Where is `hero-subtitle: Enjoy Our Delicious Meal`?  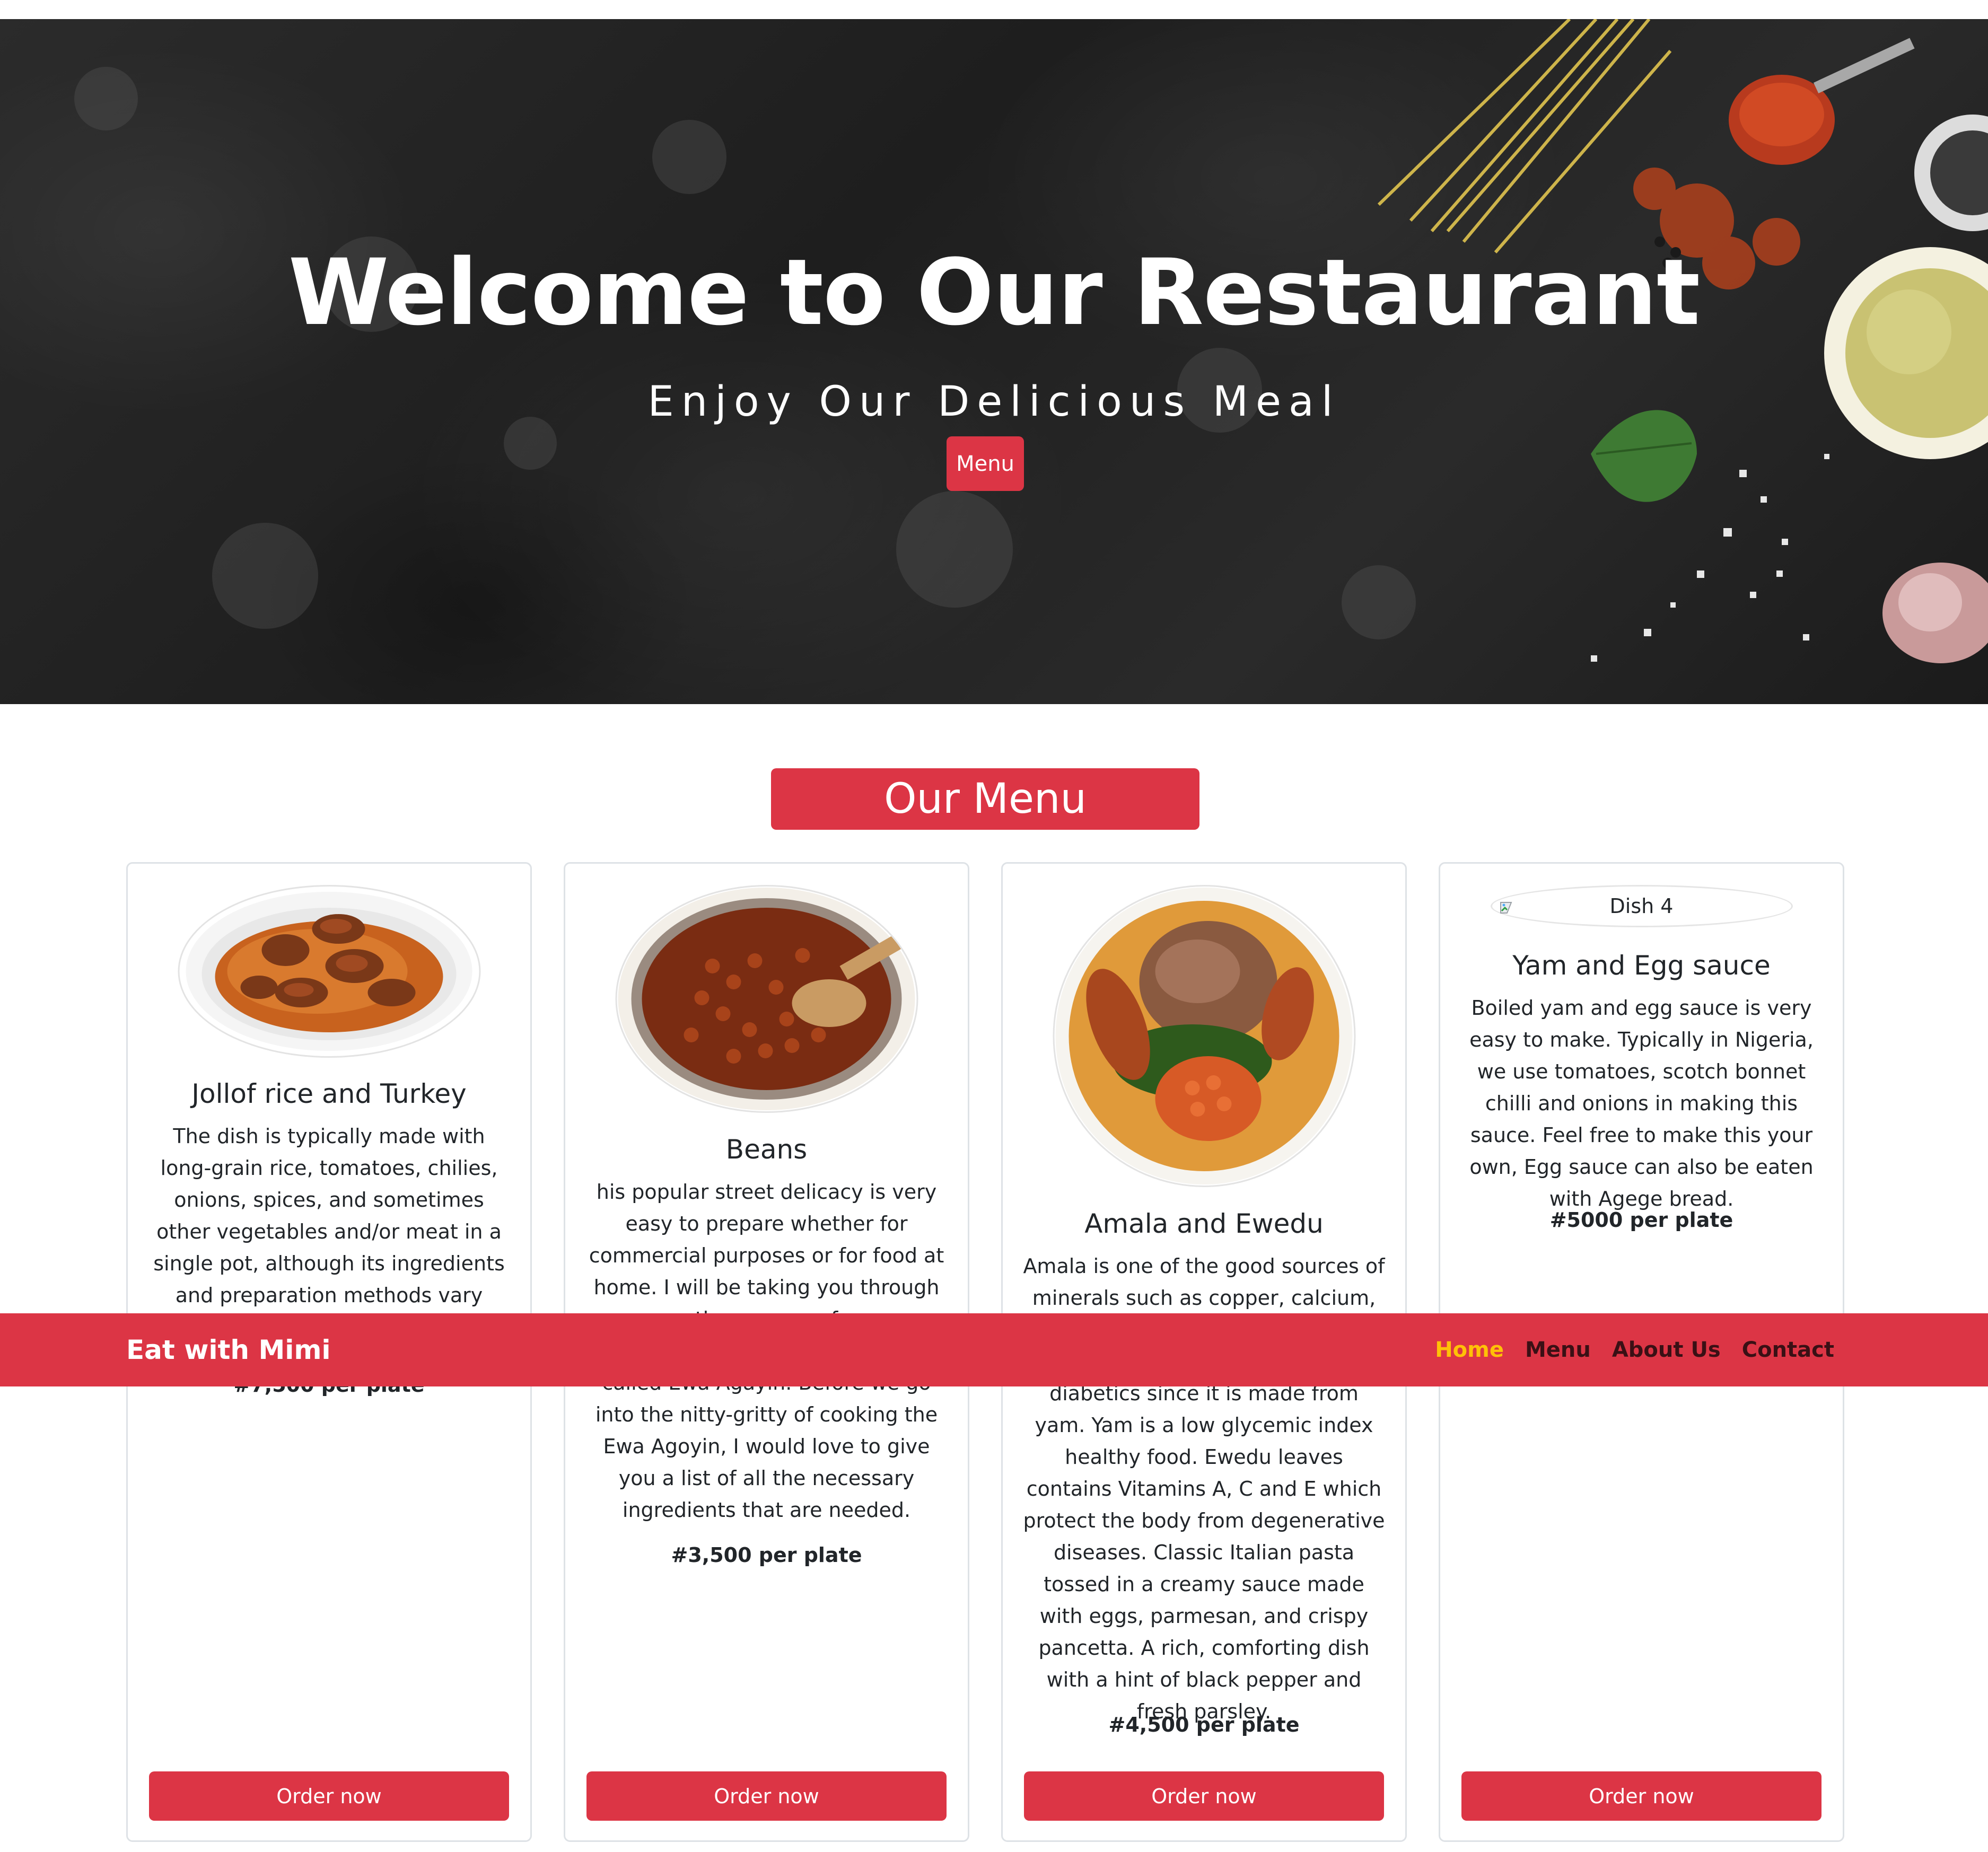
hero-subtitle: Enjoy Our Delicious Meal is located at coordinates (994, 402).